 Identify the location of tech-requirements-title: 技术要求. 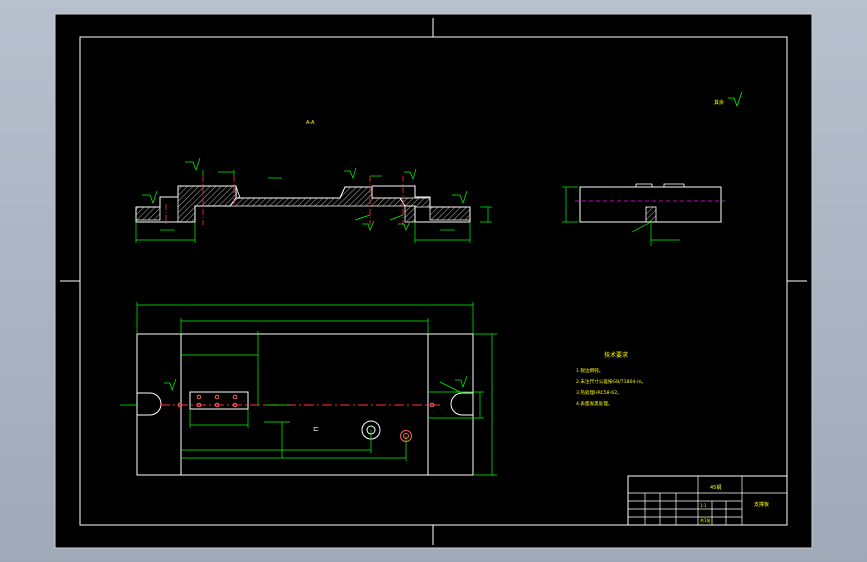
(616, 355).